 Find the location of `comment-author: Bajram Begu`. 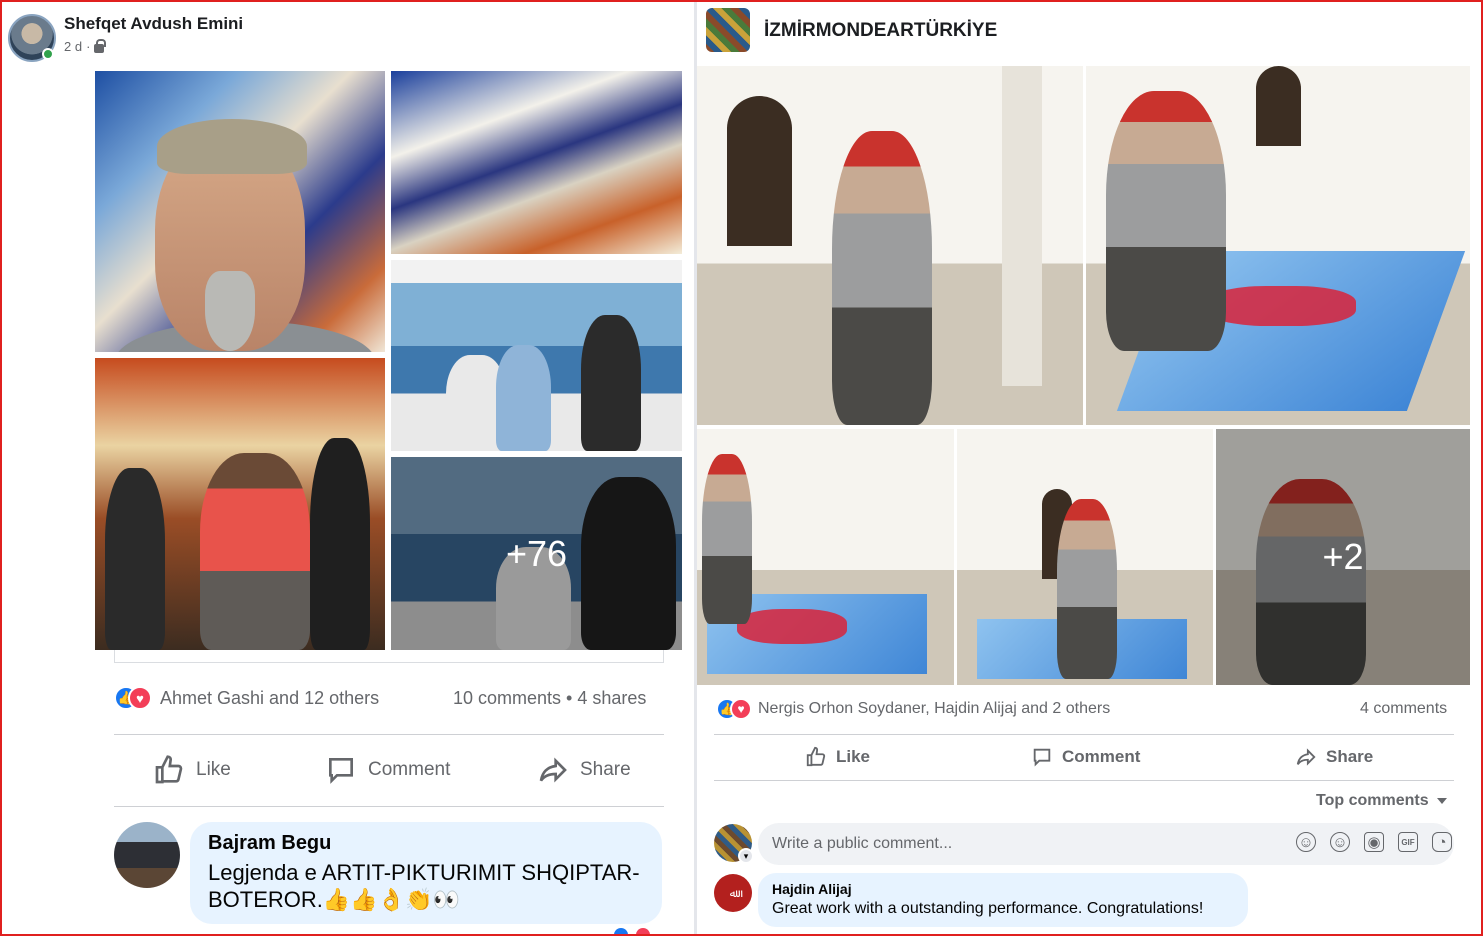

comment-author: Bajram Begu is located at coordinates (426, 843).